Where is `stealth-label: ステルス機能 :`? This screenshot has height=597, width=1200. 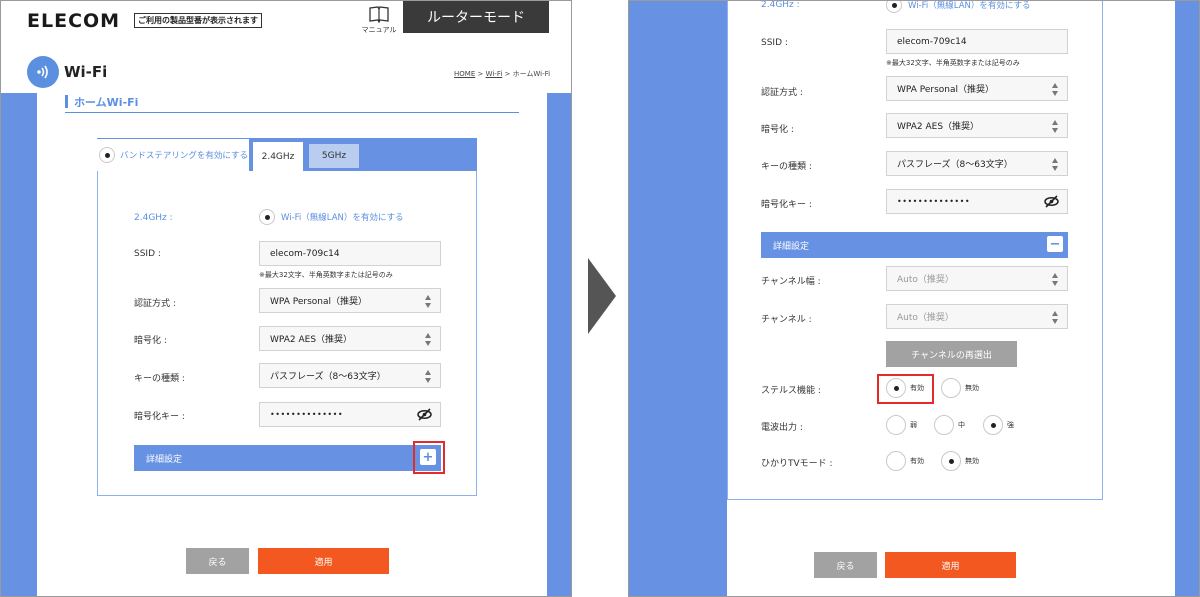 stealth-label: ステルス機能 : is located at coordinates (791, 391).